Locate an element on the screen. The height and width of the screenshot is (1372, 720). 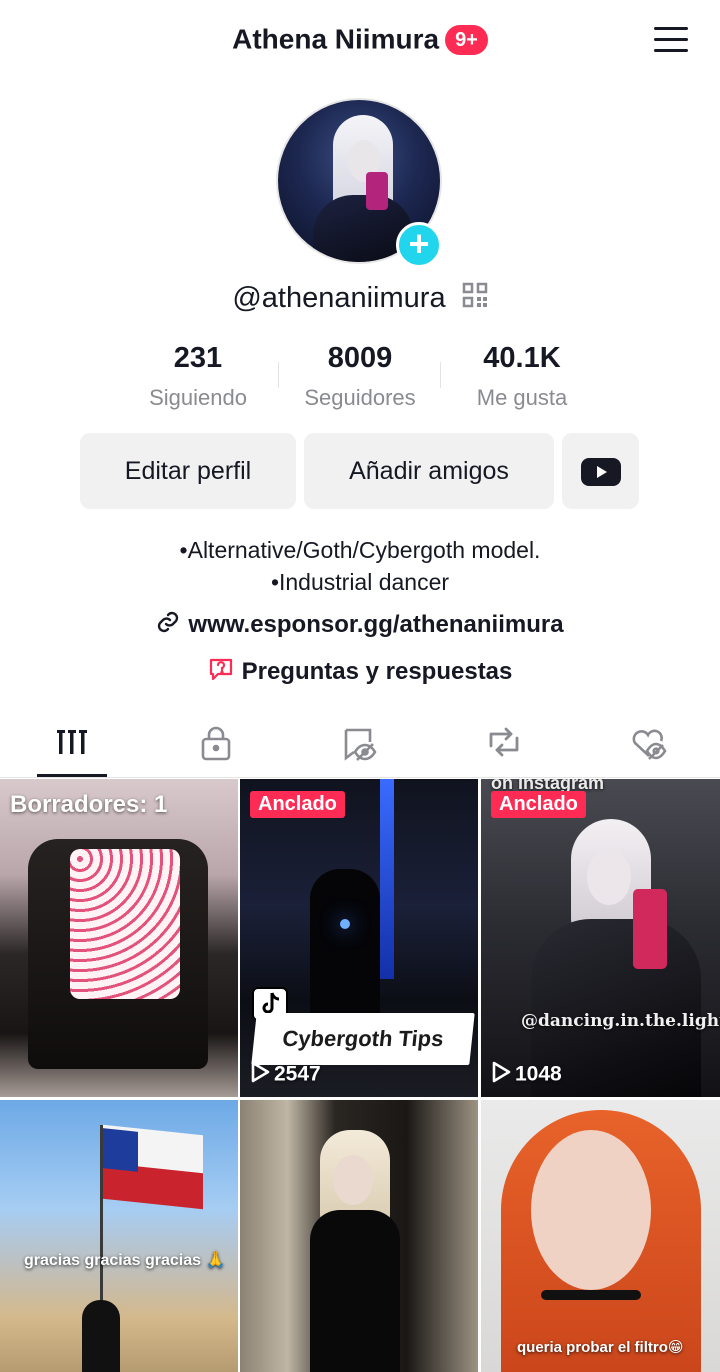
profile-header: Athena Niimura 9+ is located at coordinates (360, 40).